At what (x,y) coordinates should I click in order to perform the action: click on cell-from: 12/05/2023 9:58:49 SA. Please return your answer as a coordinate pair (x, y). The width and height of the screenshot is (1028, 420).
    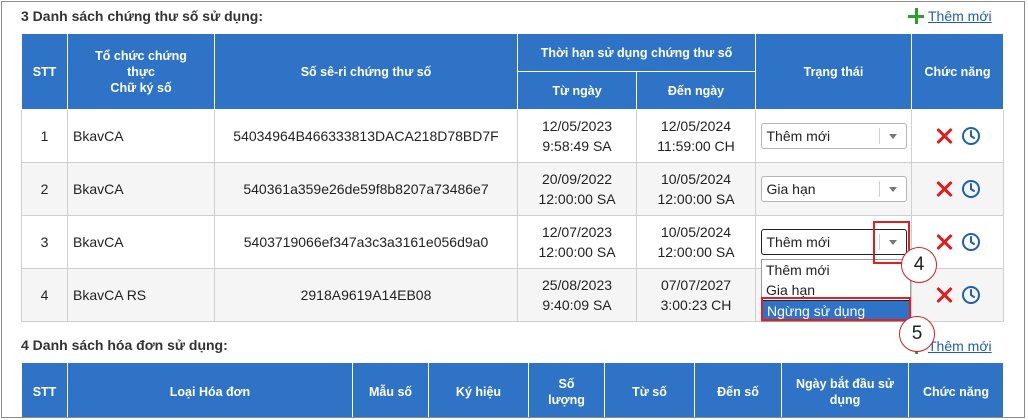
    Looking at the image, I should click on (577, 136).